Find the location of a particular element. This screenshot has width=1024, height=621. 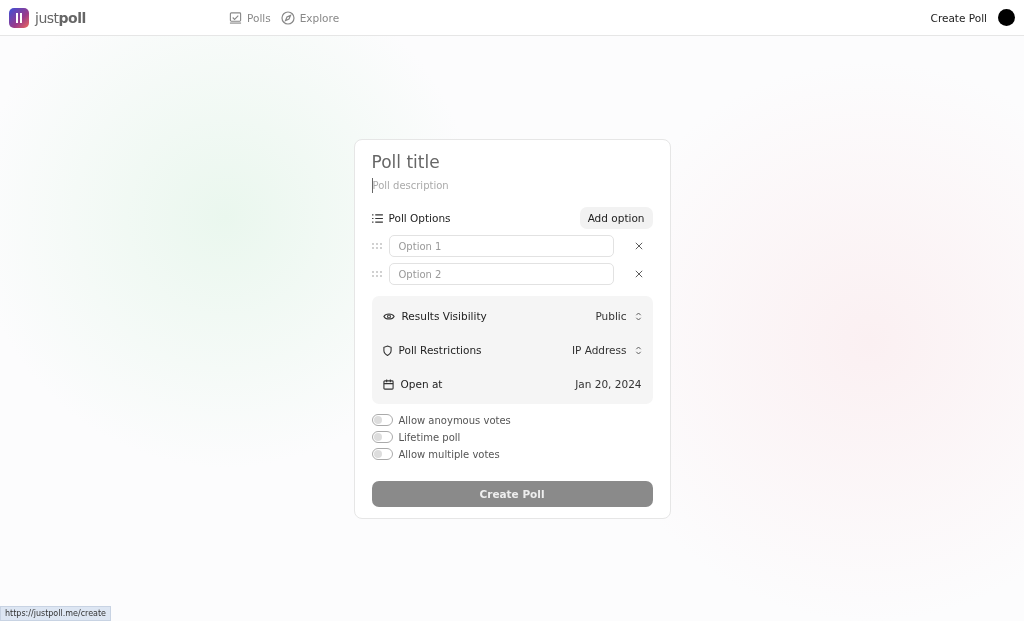

add-option-button: Add option is located at coordinates (616, 218).